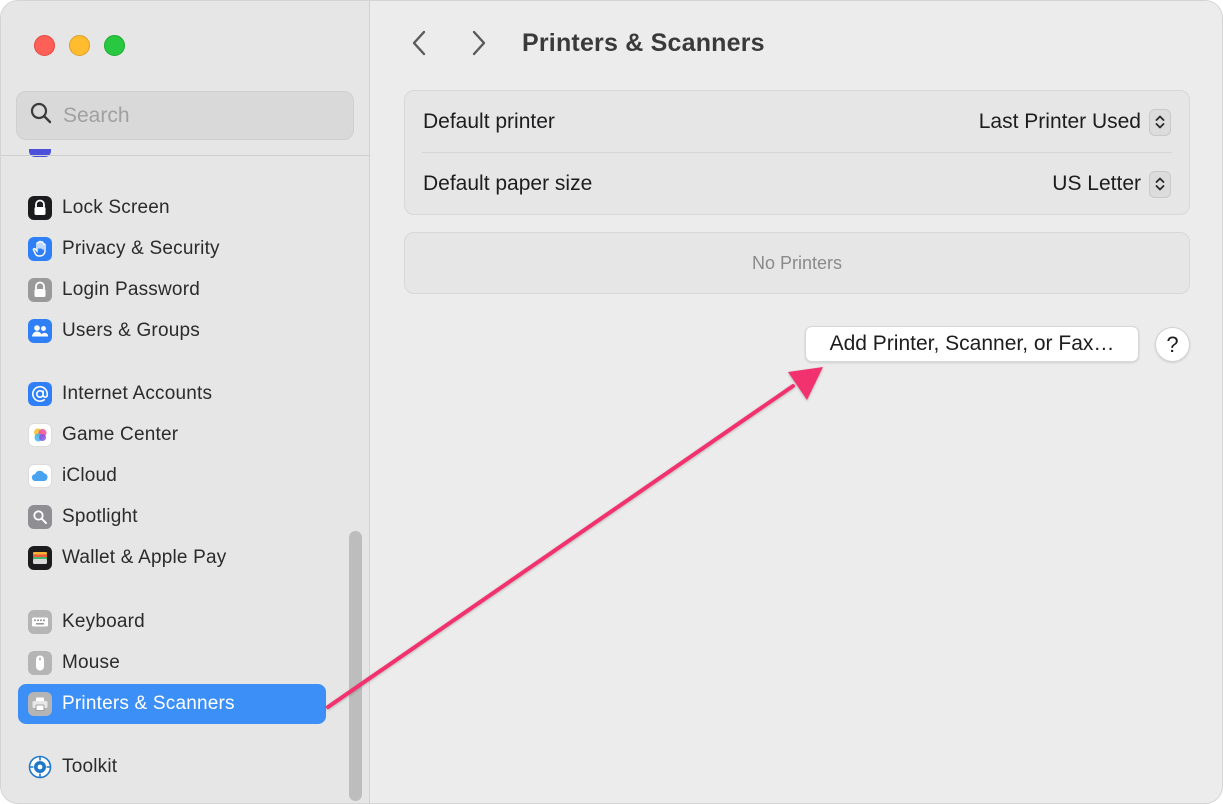  I want to click on wallet-icon, so click(40, 558).